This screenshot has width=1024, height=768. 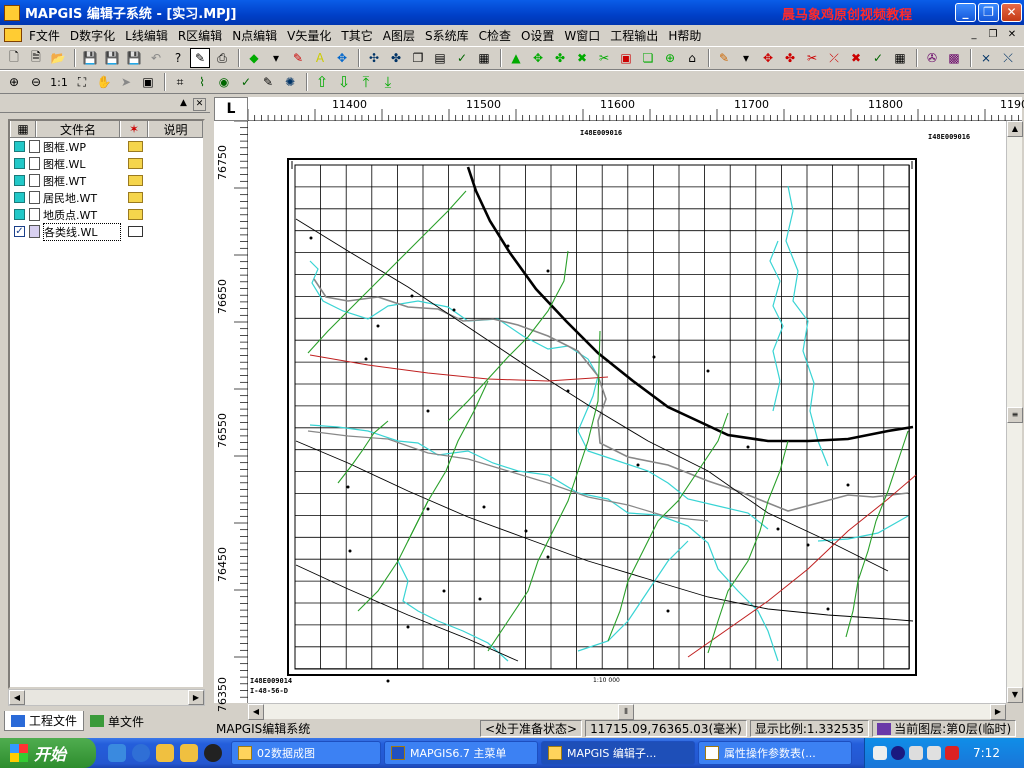 I want to click on line-dropdown-icon: ▾, so click(x=746, y=58).